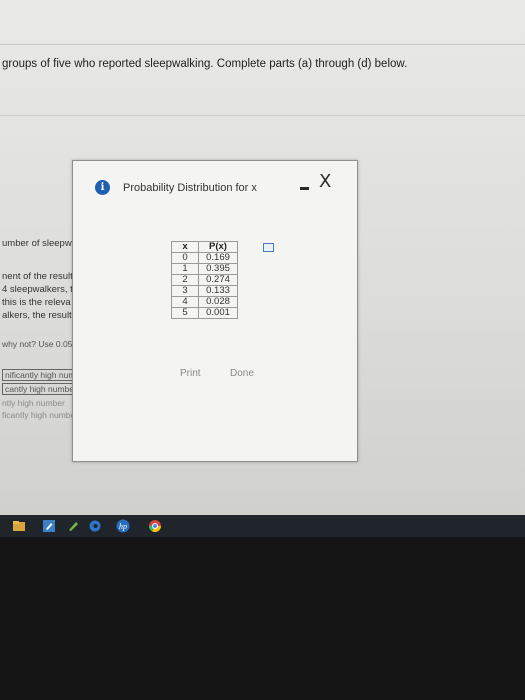 Image resolution: width=525 pixels, height=700 pixels. Describe the element at coordinates (218, 269) in the screenshot. I see `cell-px: 0.395` at that location.